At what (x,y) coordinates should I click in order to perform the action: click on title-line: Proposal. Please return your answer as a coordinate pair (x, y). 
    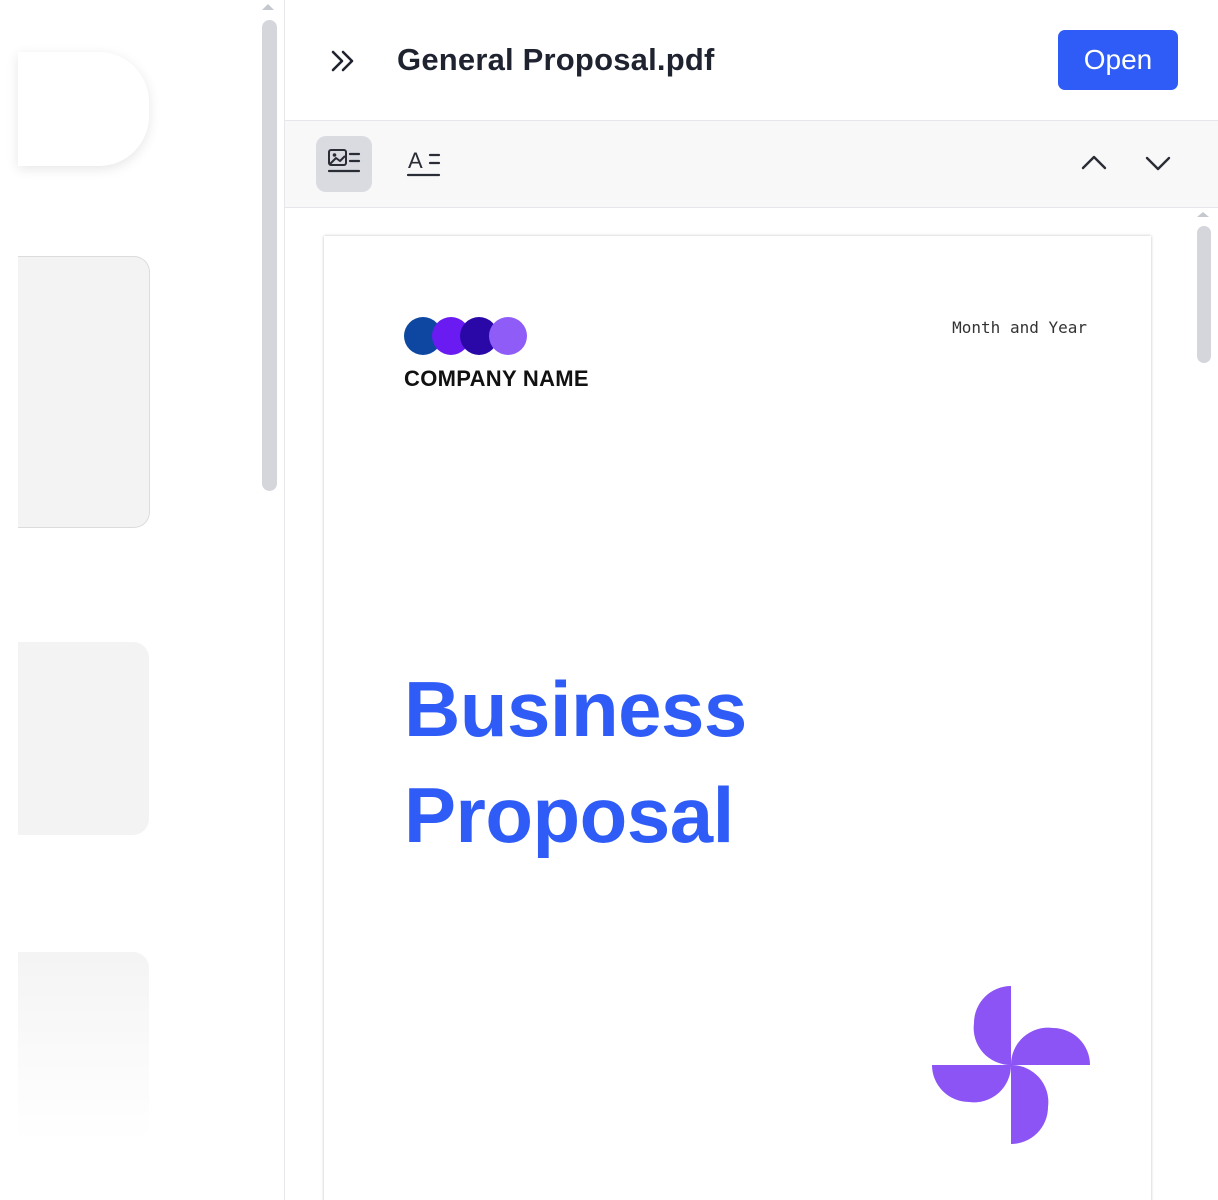
    Looking at the image, I should click on (569, 815).